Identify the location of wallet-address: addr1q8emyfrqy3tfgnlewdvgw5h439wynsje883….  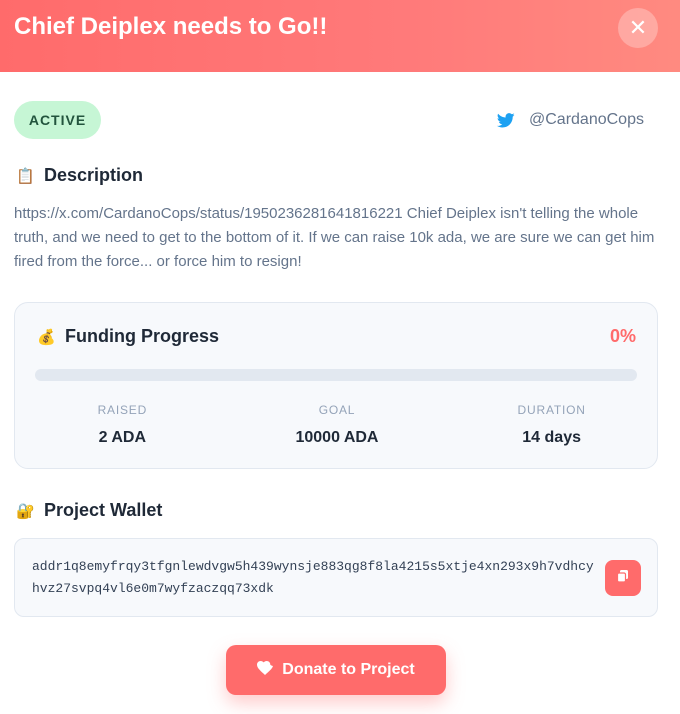
(315, 578).